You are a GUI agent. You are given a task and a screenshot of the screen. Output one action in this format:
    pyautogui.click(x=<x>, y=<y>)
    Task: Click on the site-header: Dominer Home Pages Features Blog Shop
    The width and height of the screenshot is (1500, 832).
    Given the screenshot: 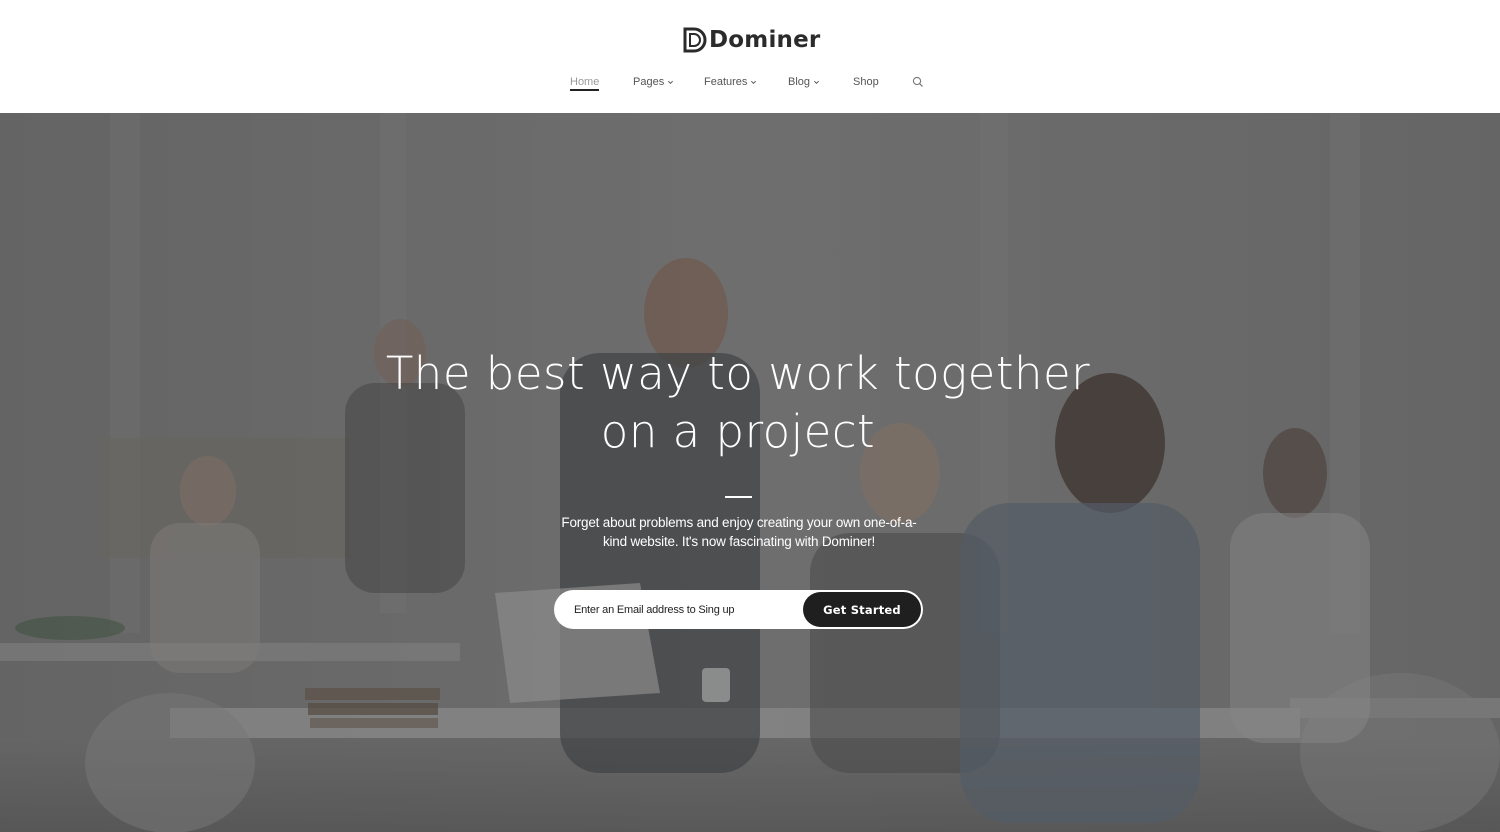 What is the action you would take?
    pyautogui.click(x=750, y=56)
    